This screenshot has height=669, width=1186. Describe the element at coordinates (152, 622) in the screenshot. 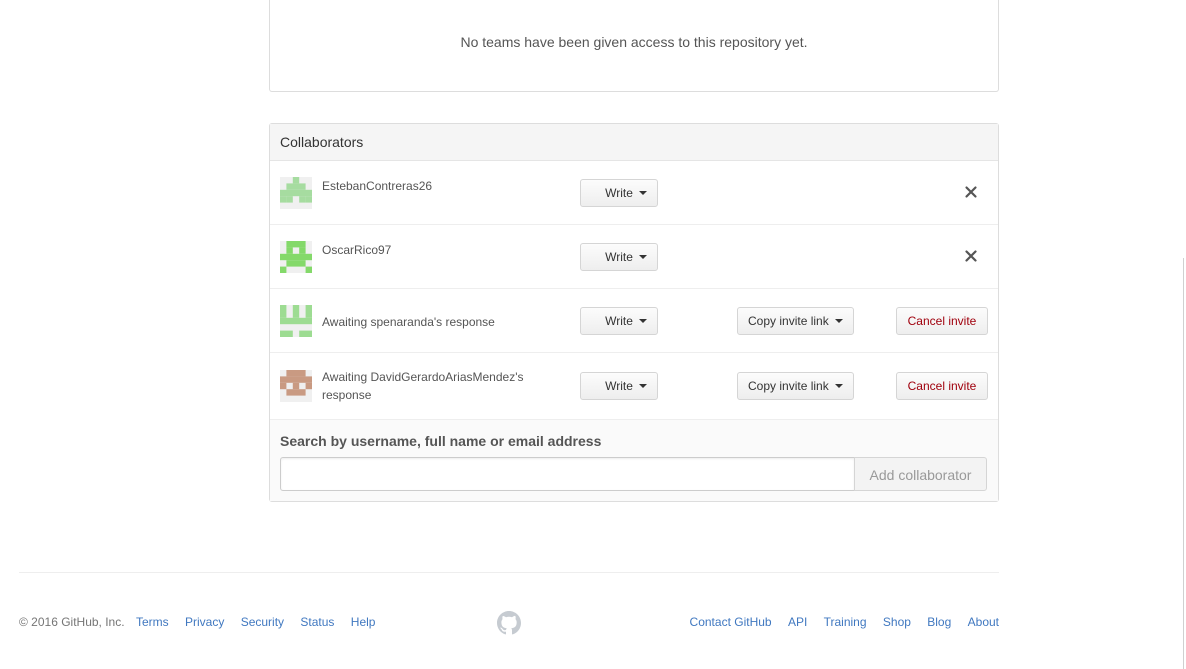

I see `footer-link-terms: Terms` at that location.